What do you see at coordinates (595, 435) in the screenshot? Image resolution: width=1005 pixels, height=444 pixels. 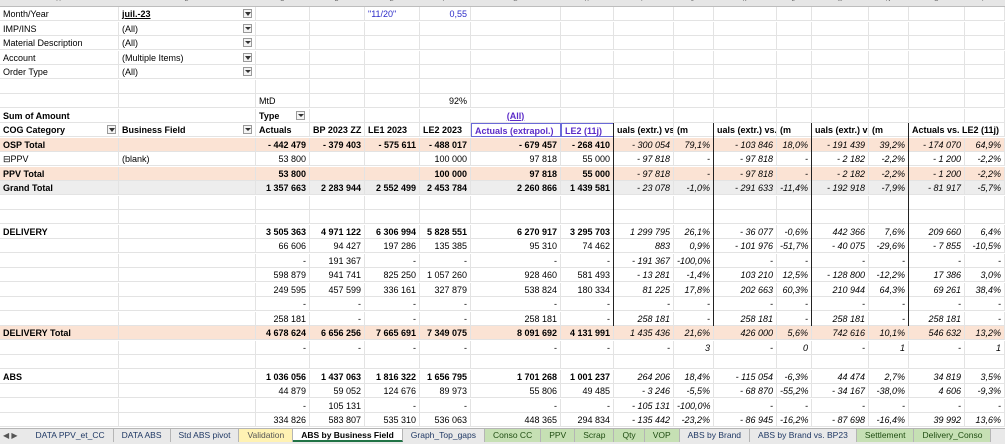 I see `sheet-tab: Scrap` at bounding box center [595, 435].